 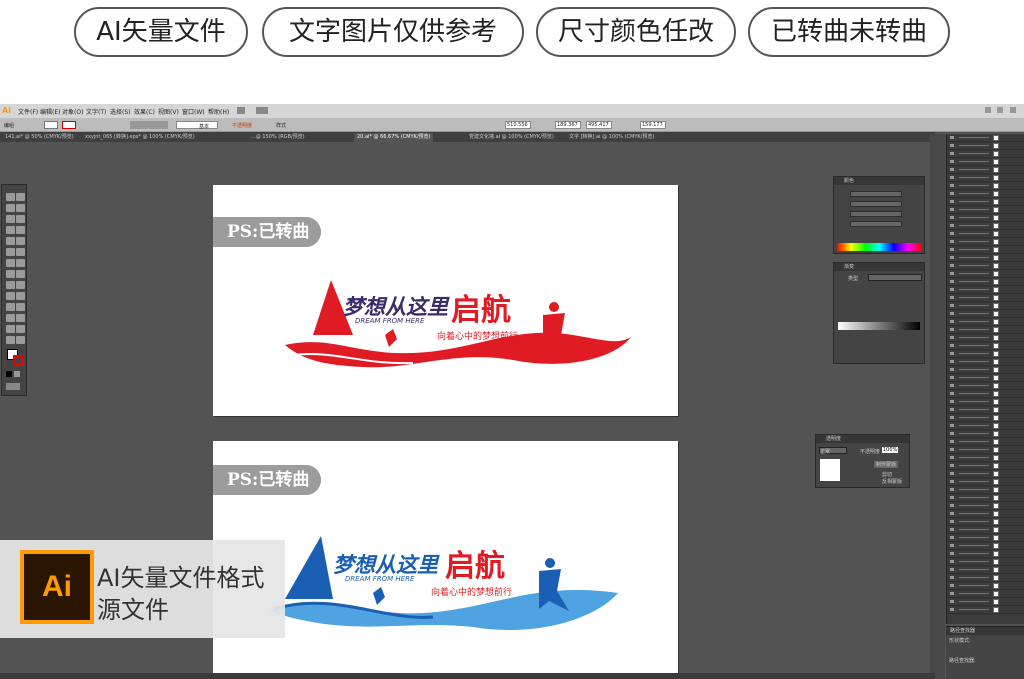 I want to click on menu-window: 窗口(W), so click(x=193, y=111).